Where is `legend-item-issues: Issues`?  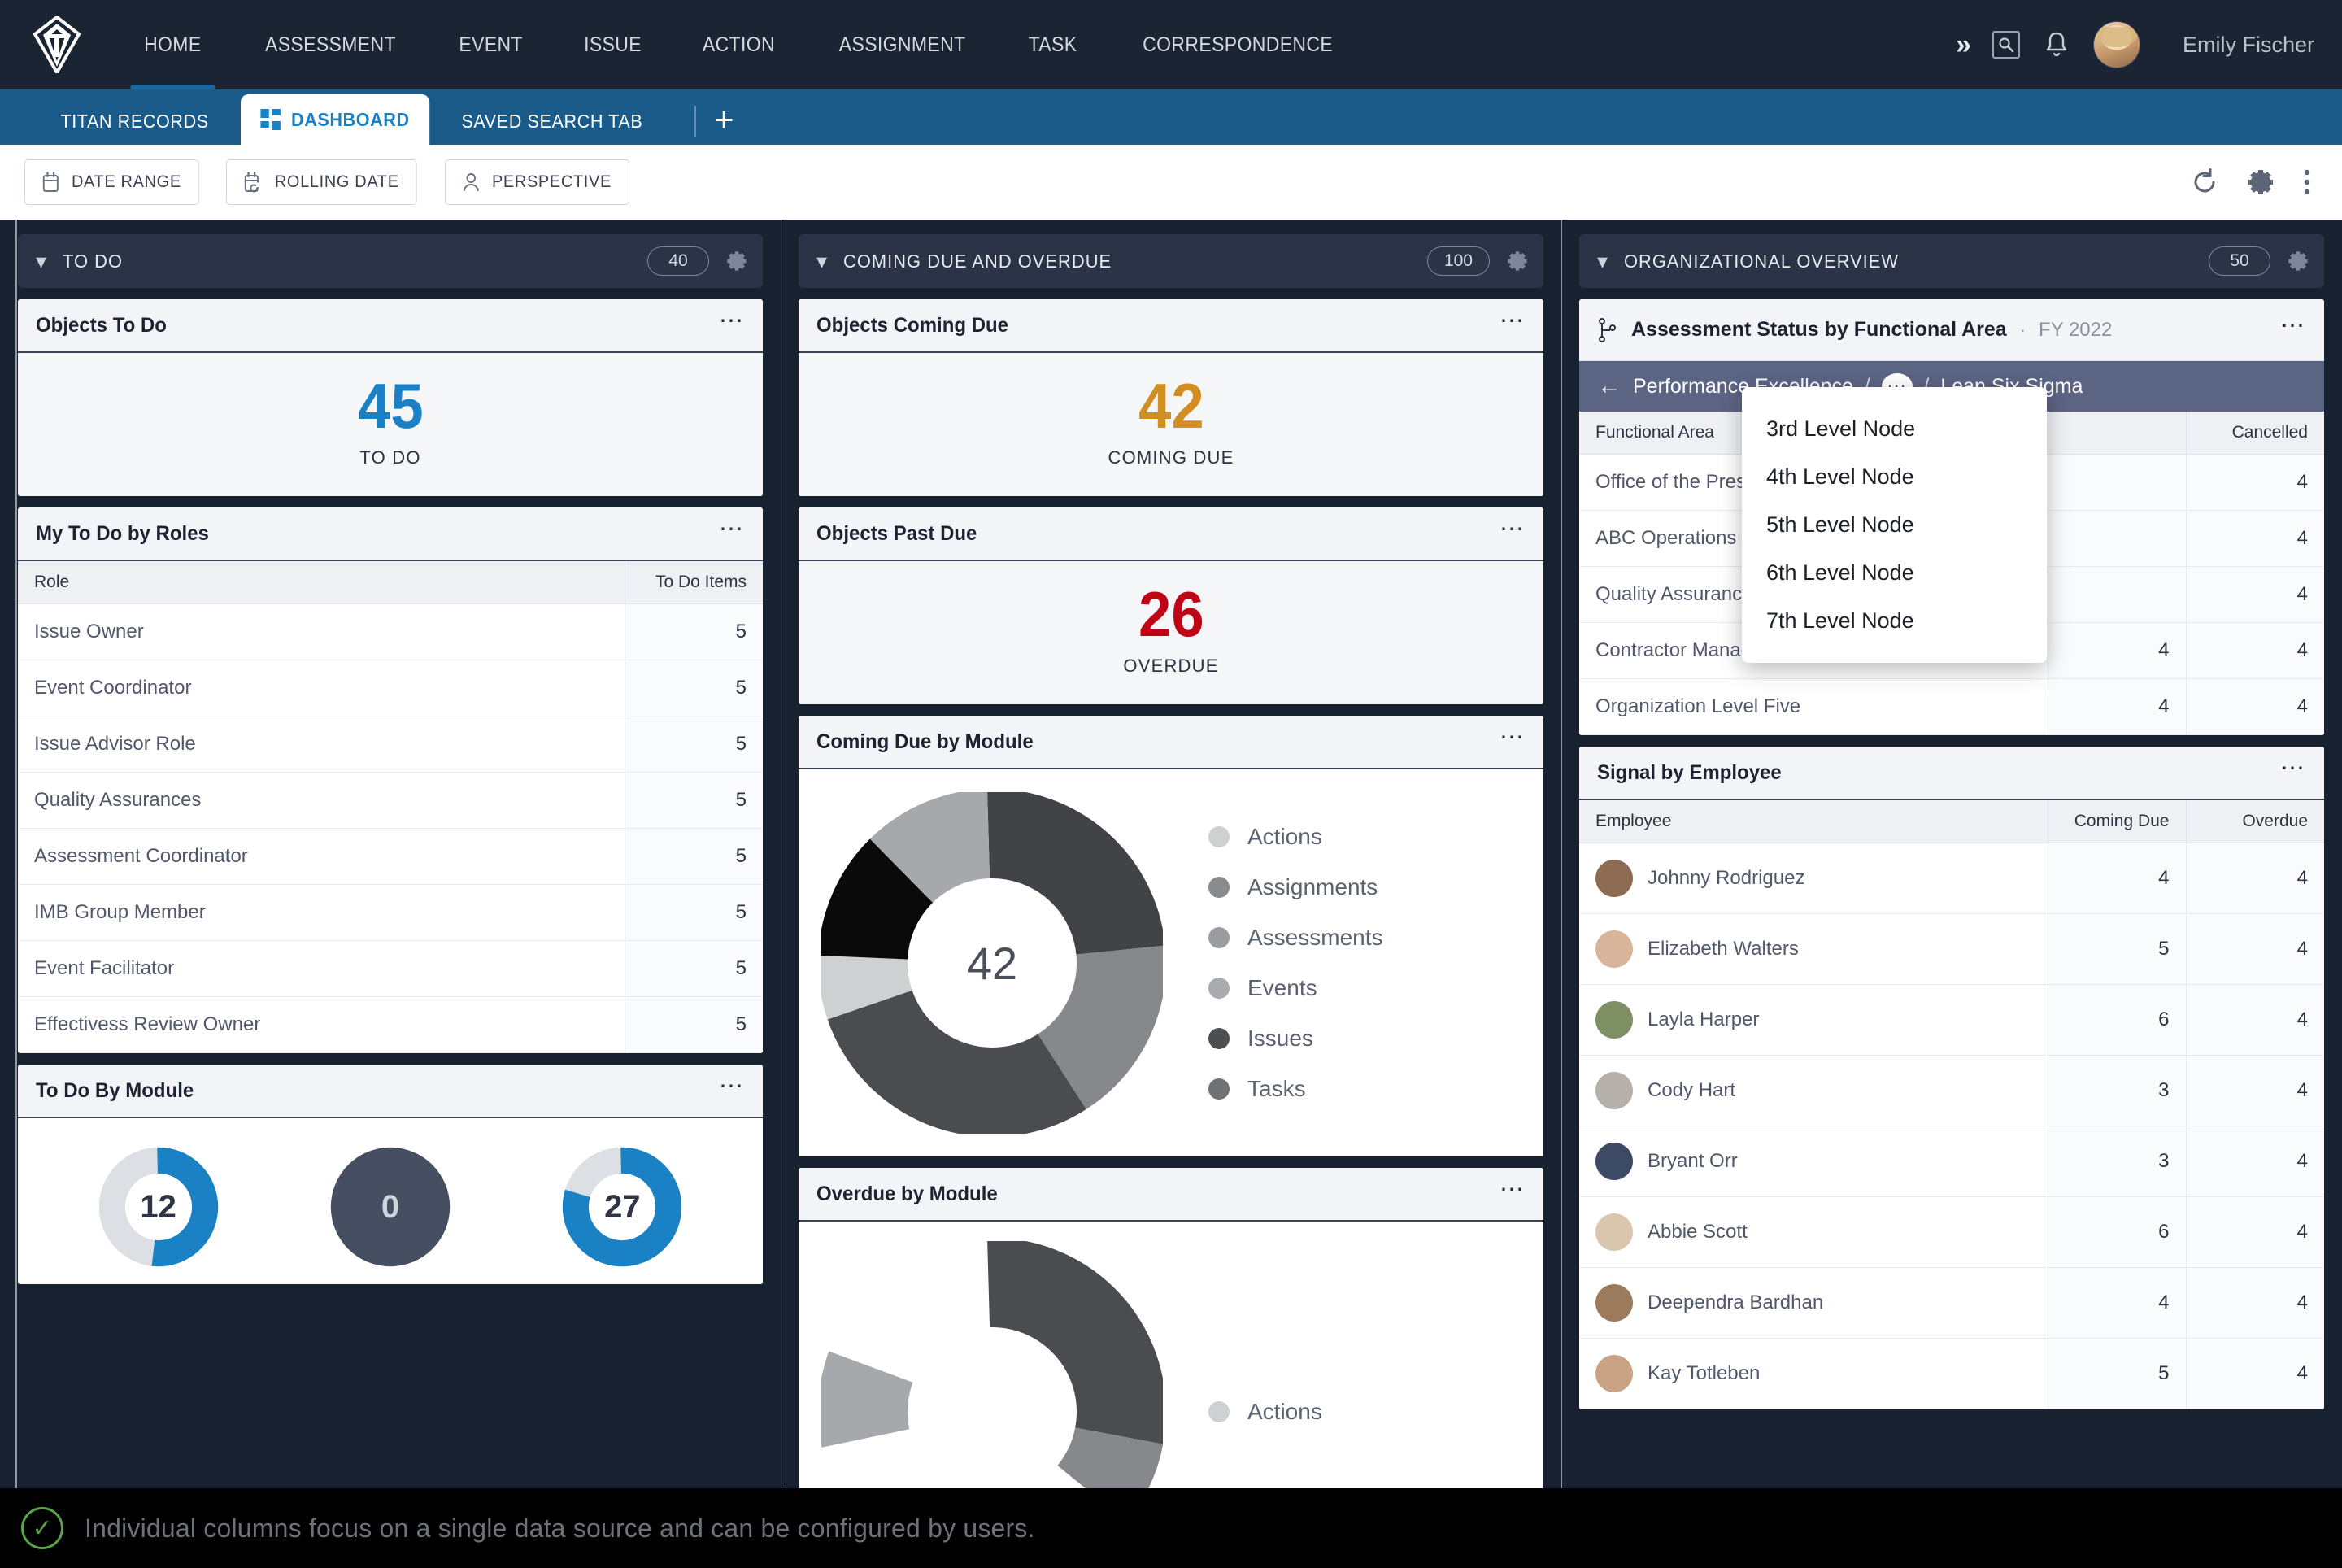 legend-item-issues: Issues is located at coordinates (1296, 1039).